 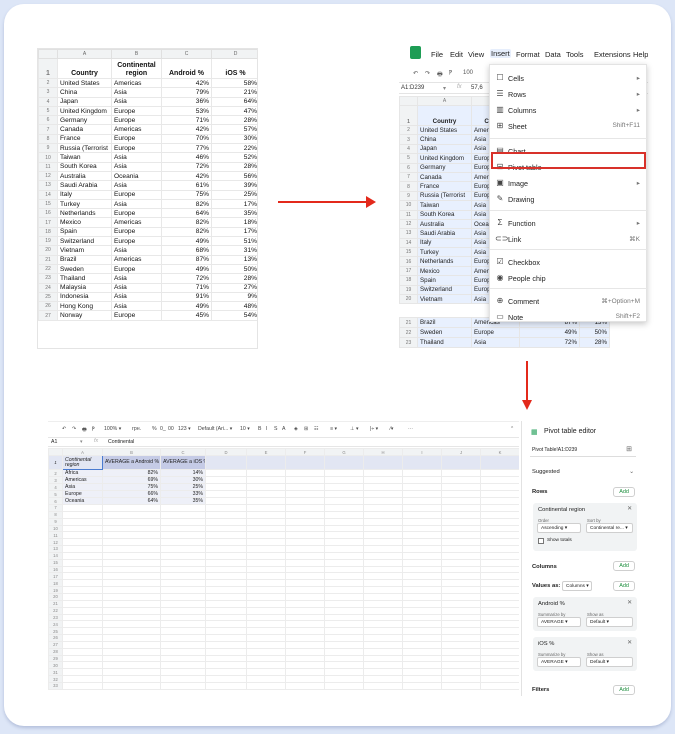 I want to click on table-cell: 36%, so click(x=186, y=101).